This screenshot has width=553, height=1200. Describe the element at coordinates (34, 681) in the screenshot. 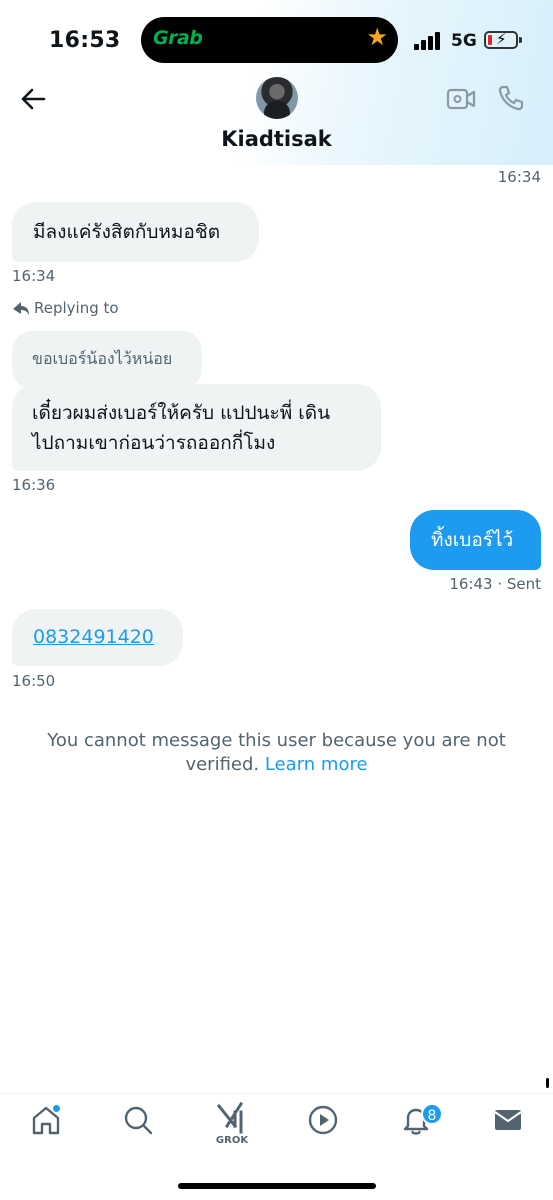

I see `message-timestamp: 16:50` at that location.